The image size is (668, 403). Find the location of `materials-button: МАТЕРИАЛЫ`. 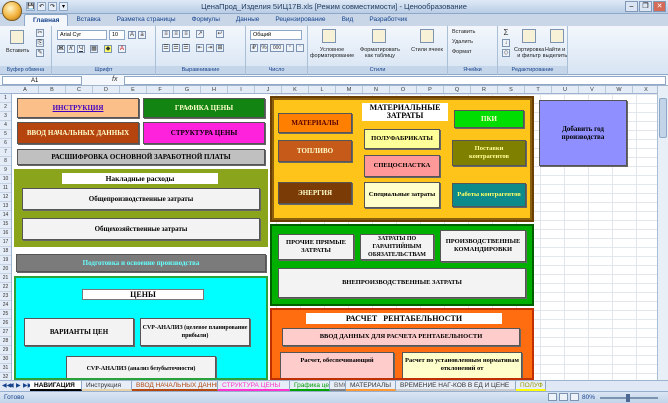

materials-button: МАТЕРИАЛЫ is located at coordinates (315, 123).